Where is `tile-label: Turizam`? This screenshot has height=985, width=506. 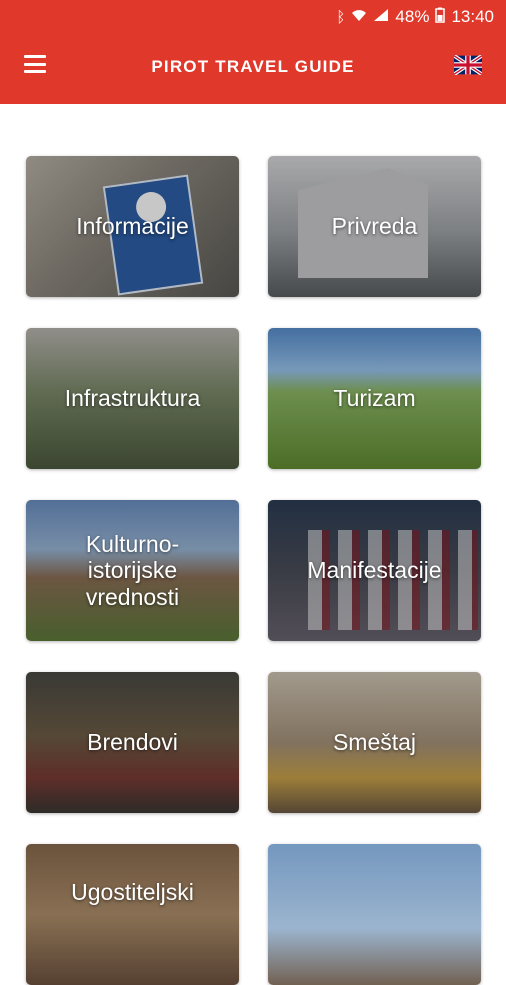 tile-label: Turizam is located at coordinates (374, 398).